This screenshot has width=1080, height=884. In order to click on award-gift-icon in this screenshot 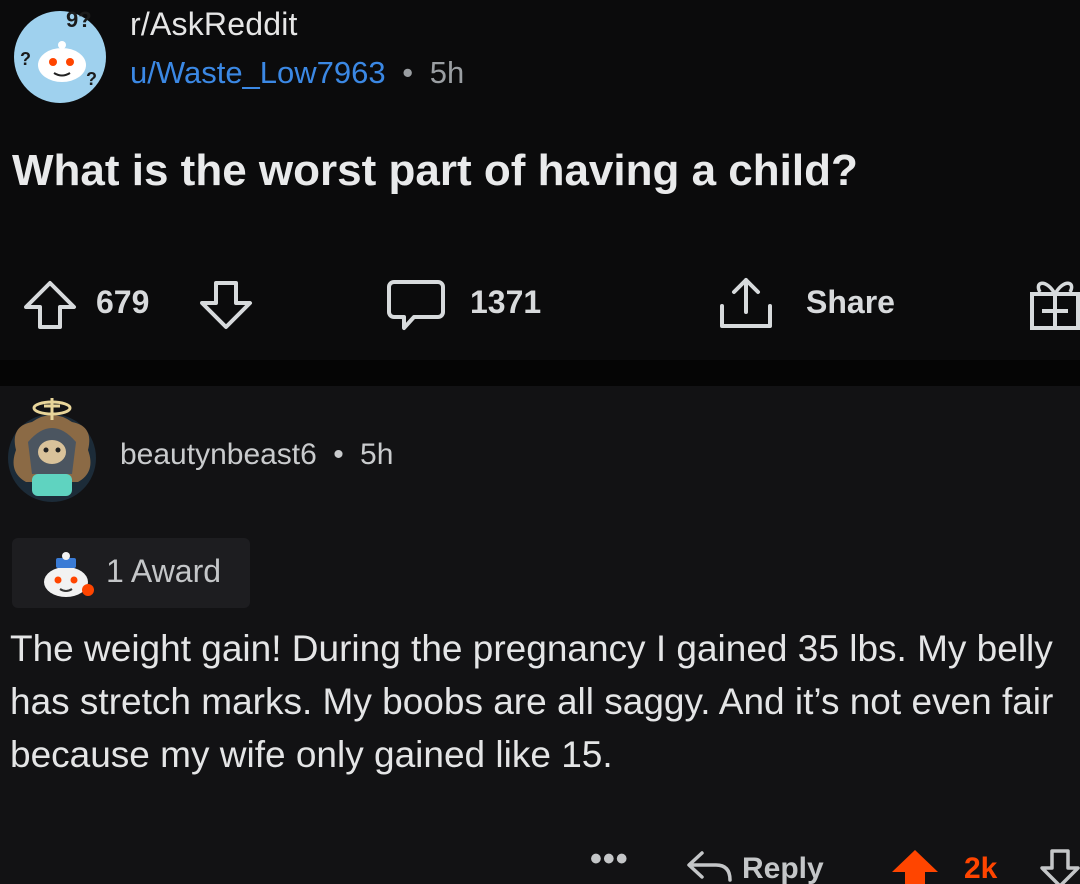, I will do `click(1053, 303)`.